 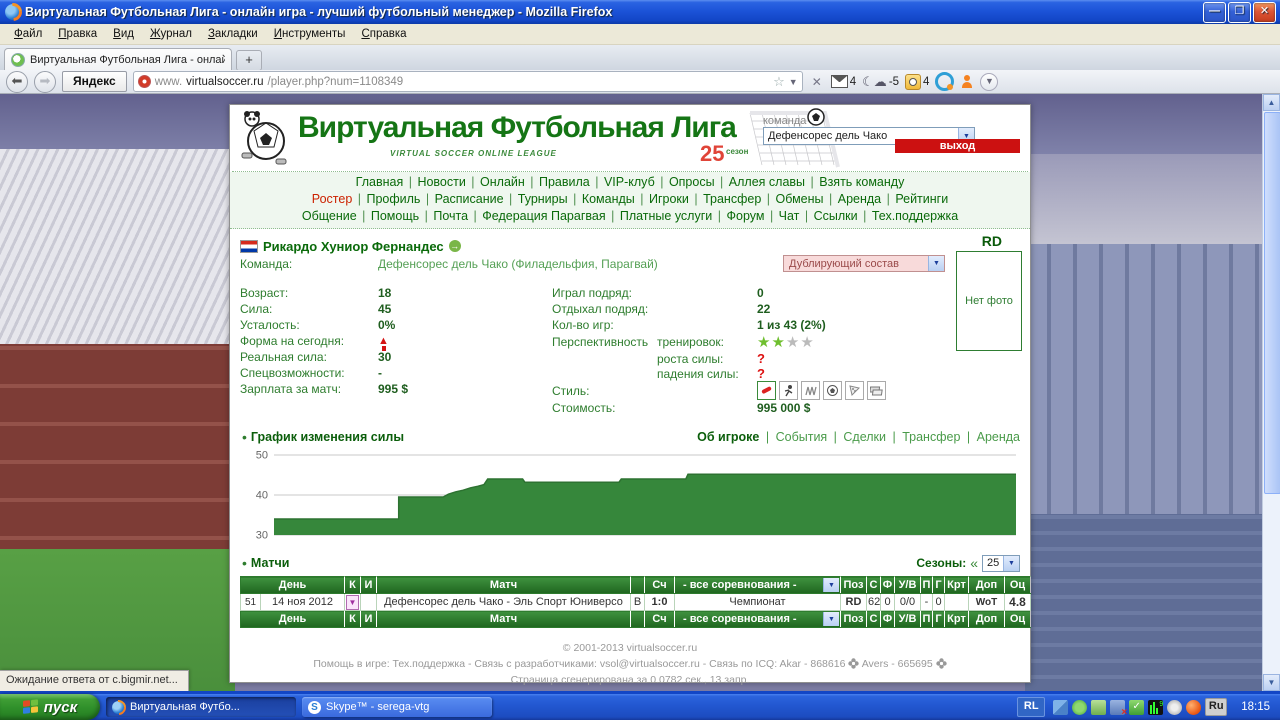 I want to click on nav-link-6: Чат, so click(x=789, y=216).